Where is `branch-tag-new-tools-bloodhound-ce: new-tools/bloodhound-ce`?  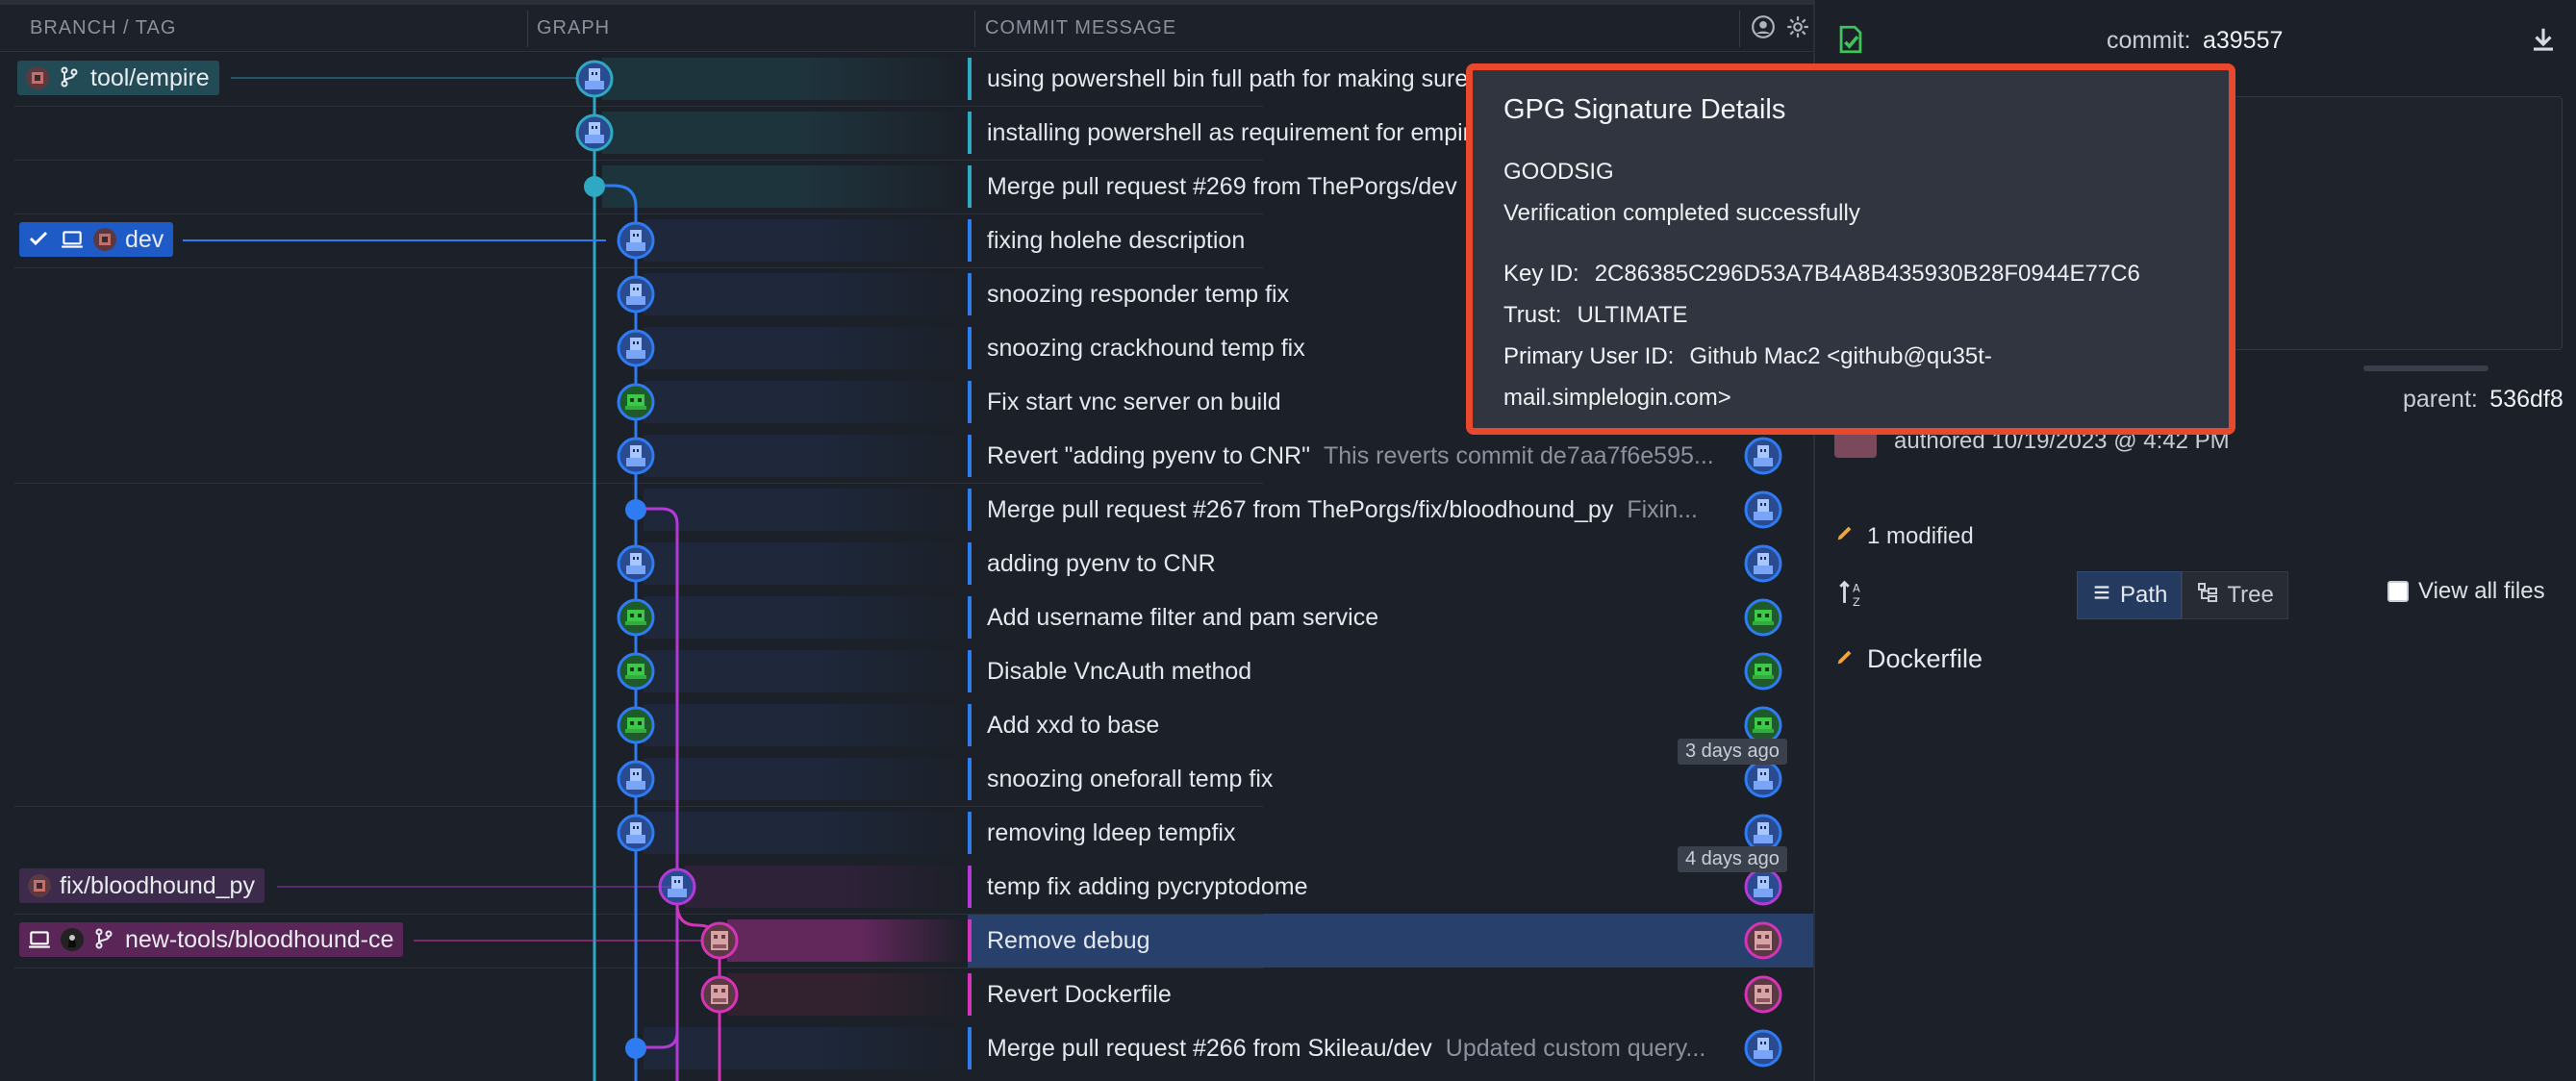 branch-tag-new-tools-bloodhound-ce: new-tools/bloodhound-ce is located at coordinates (212, 940).